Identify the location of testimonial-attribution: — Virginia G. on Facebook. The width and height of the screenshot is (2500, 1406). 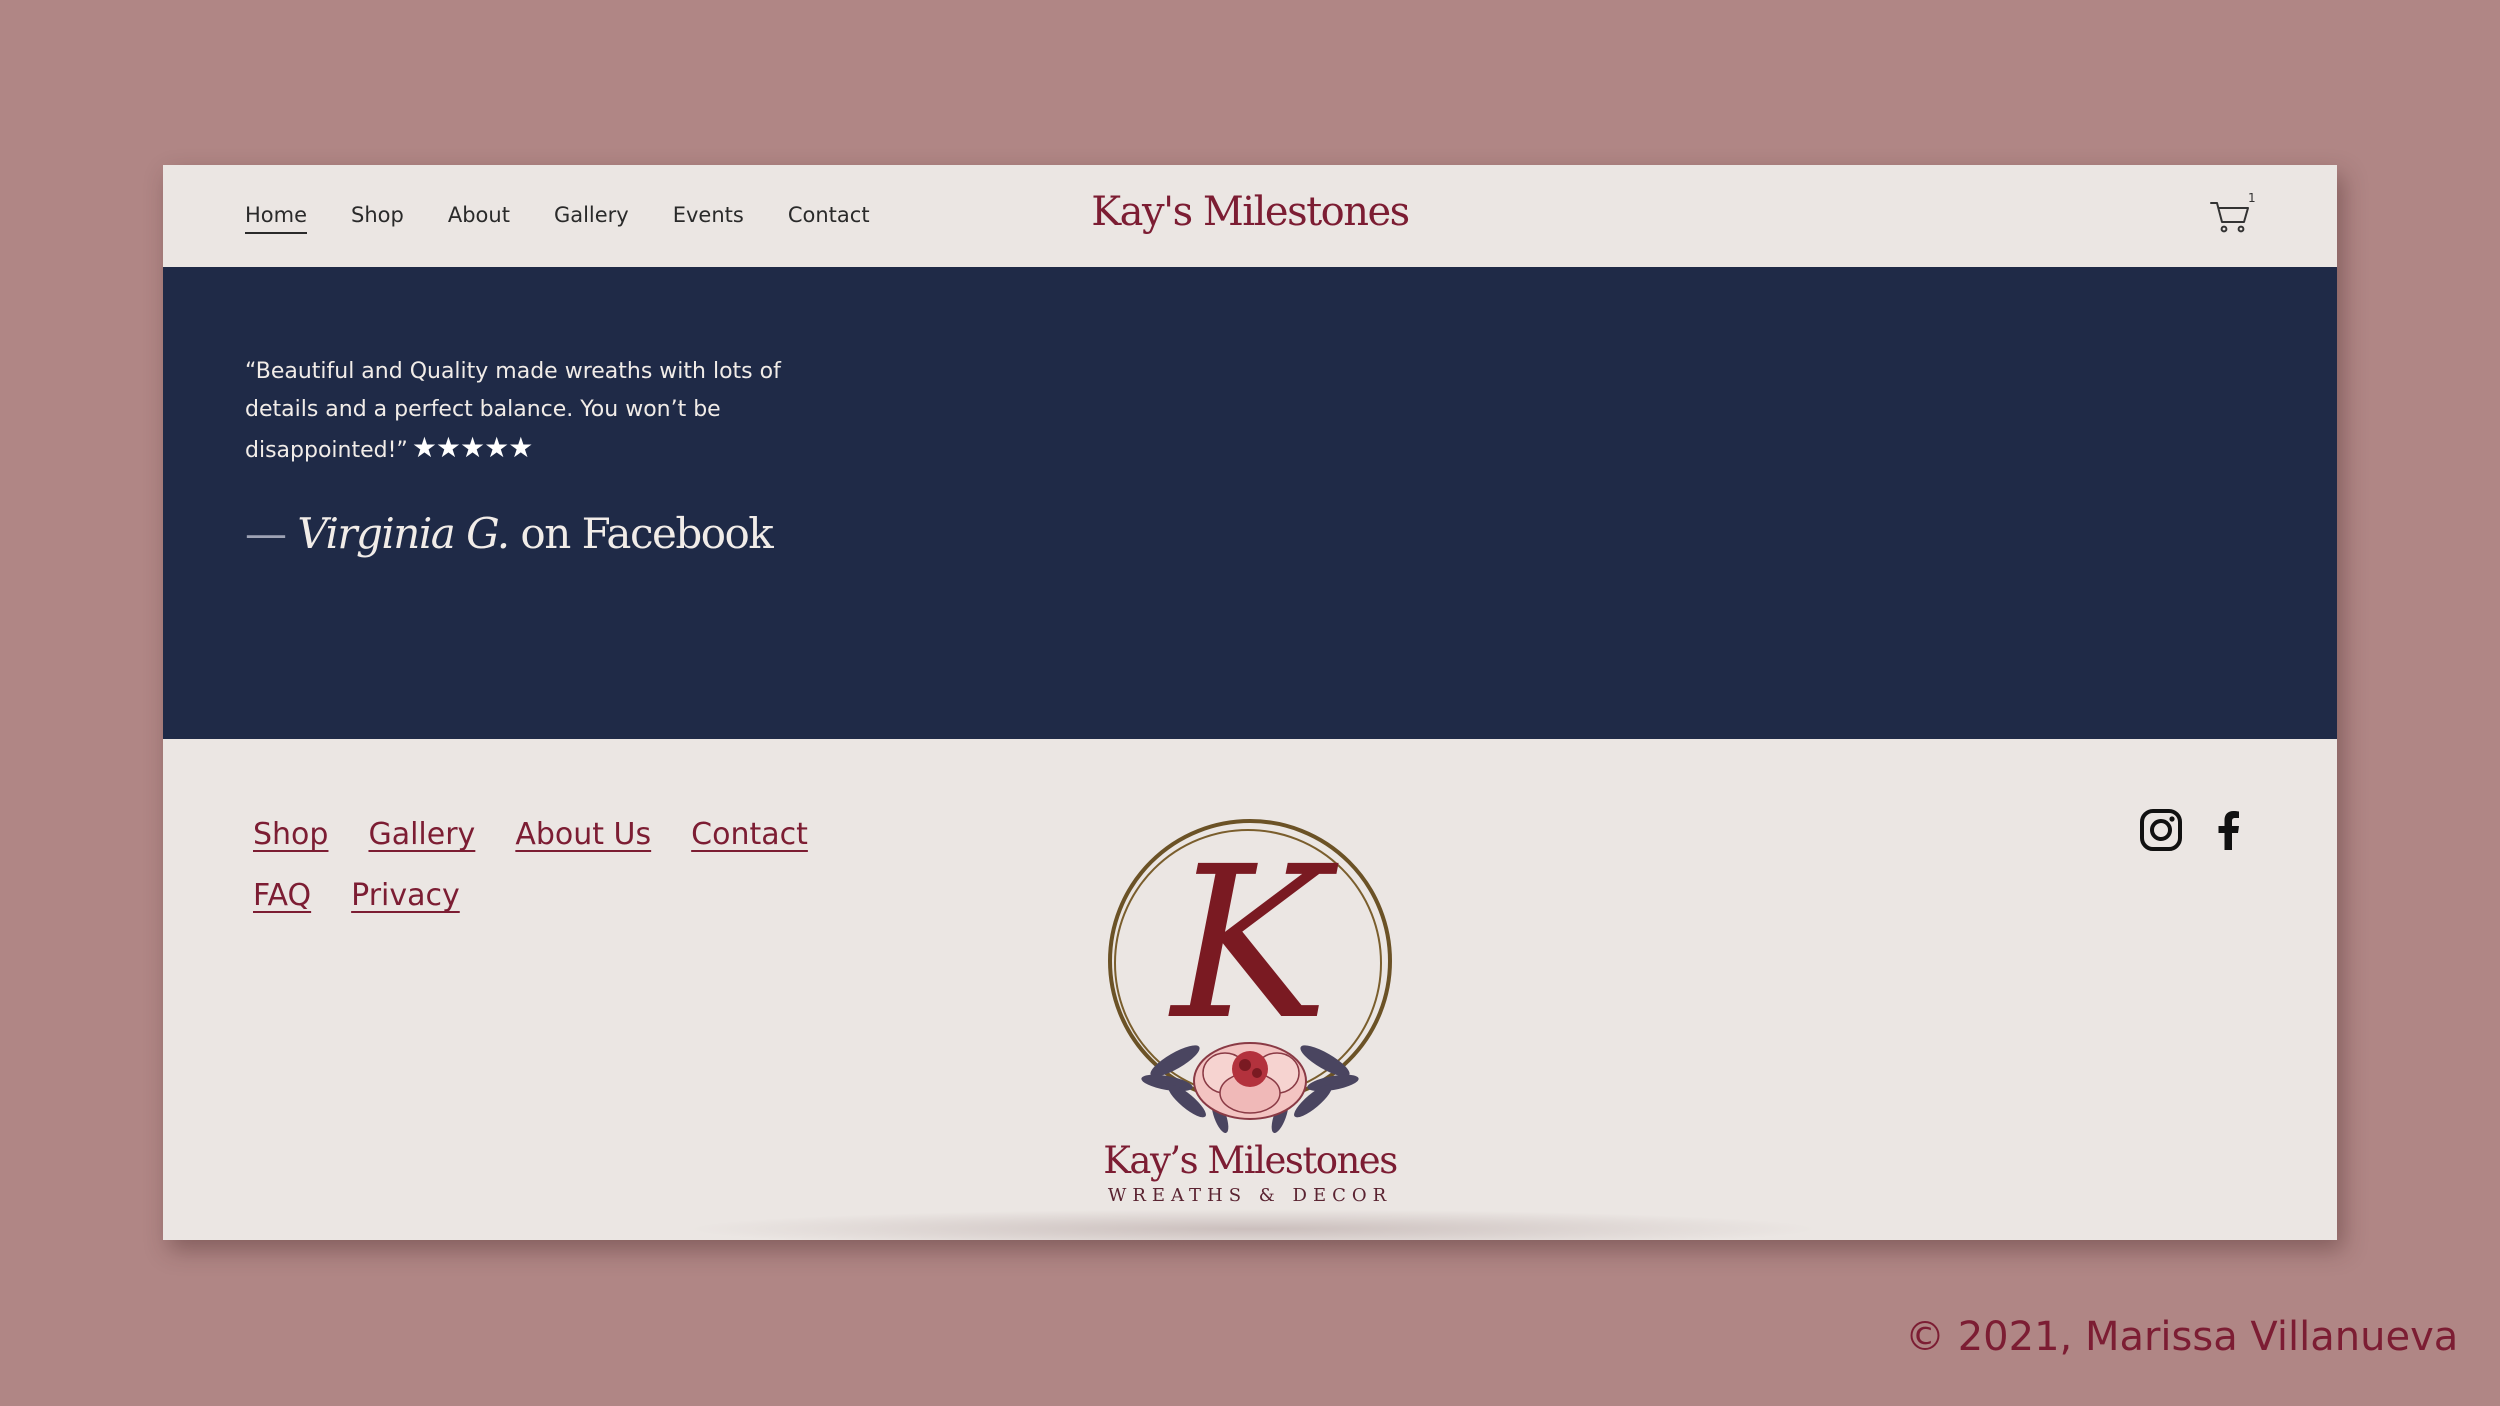
(509, 533).